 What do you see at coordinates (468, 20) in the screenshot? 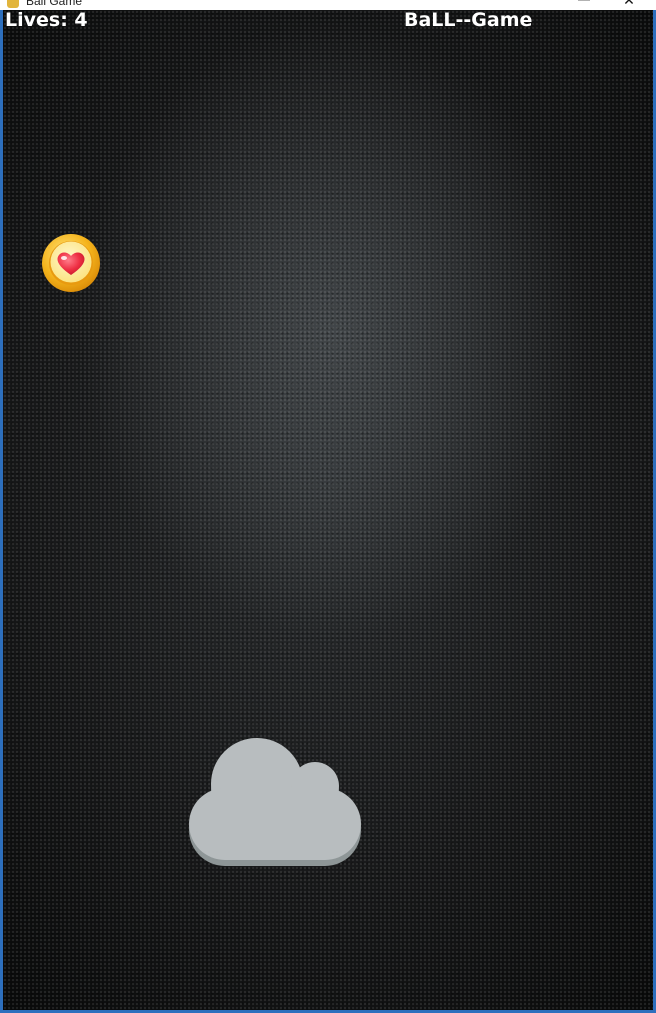
I see `game-title: BaLL--Game` at bounding box center [468, 20].